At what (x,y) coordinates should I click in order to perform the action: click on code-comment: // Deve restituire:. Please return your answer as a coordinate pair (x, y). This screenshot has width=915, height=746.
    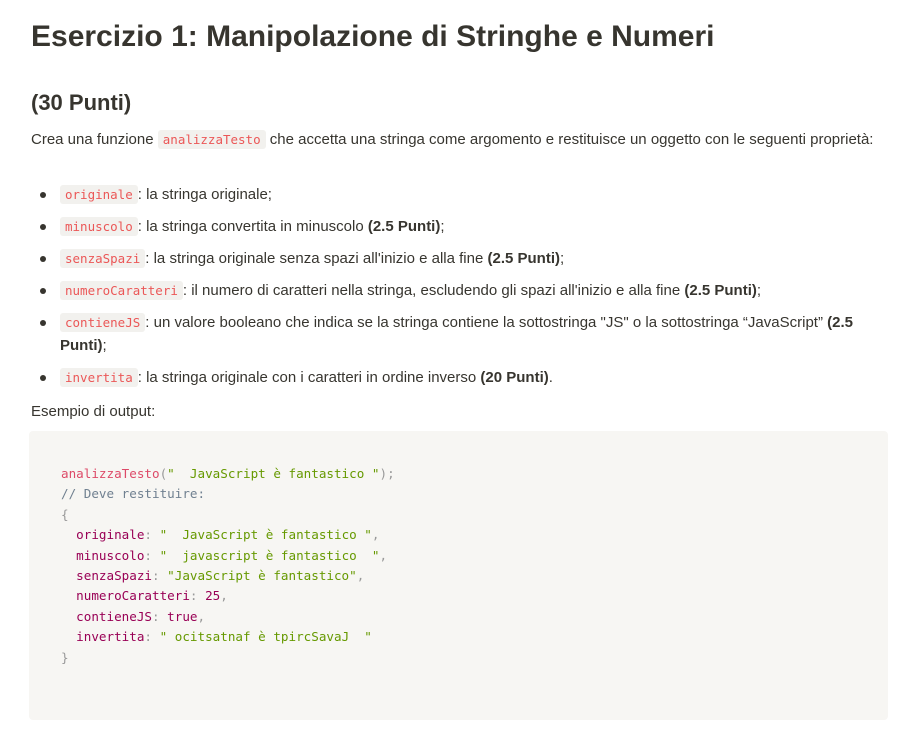
    Looking at the image, I should click on (133, 494).